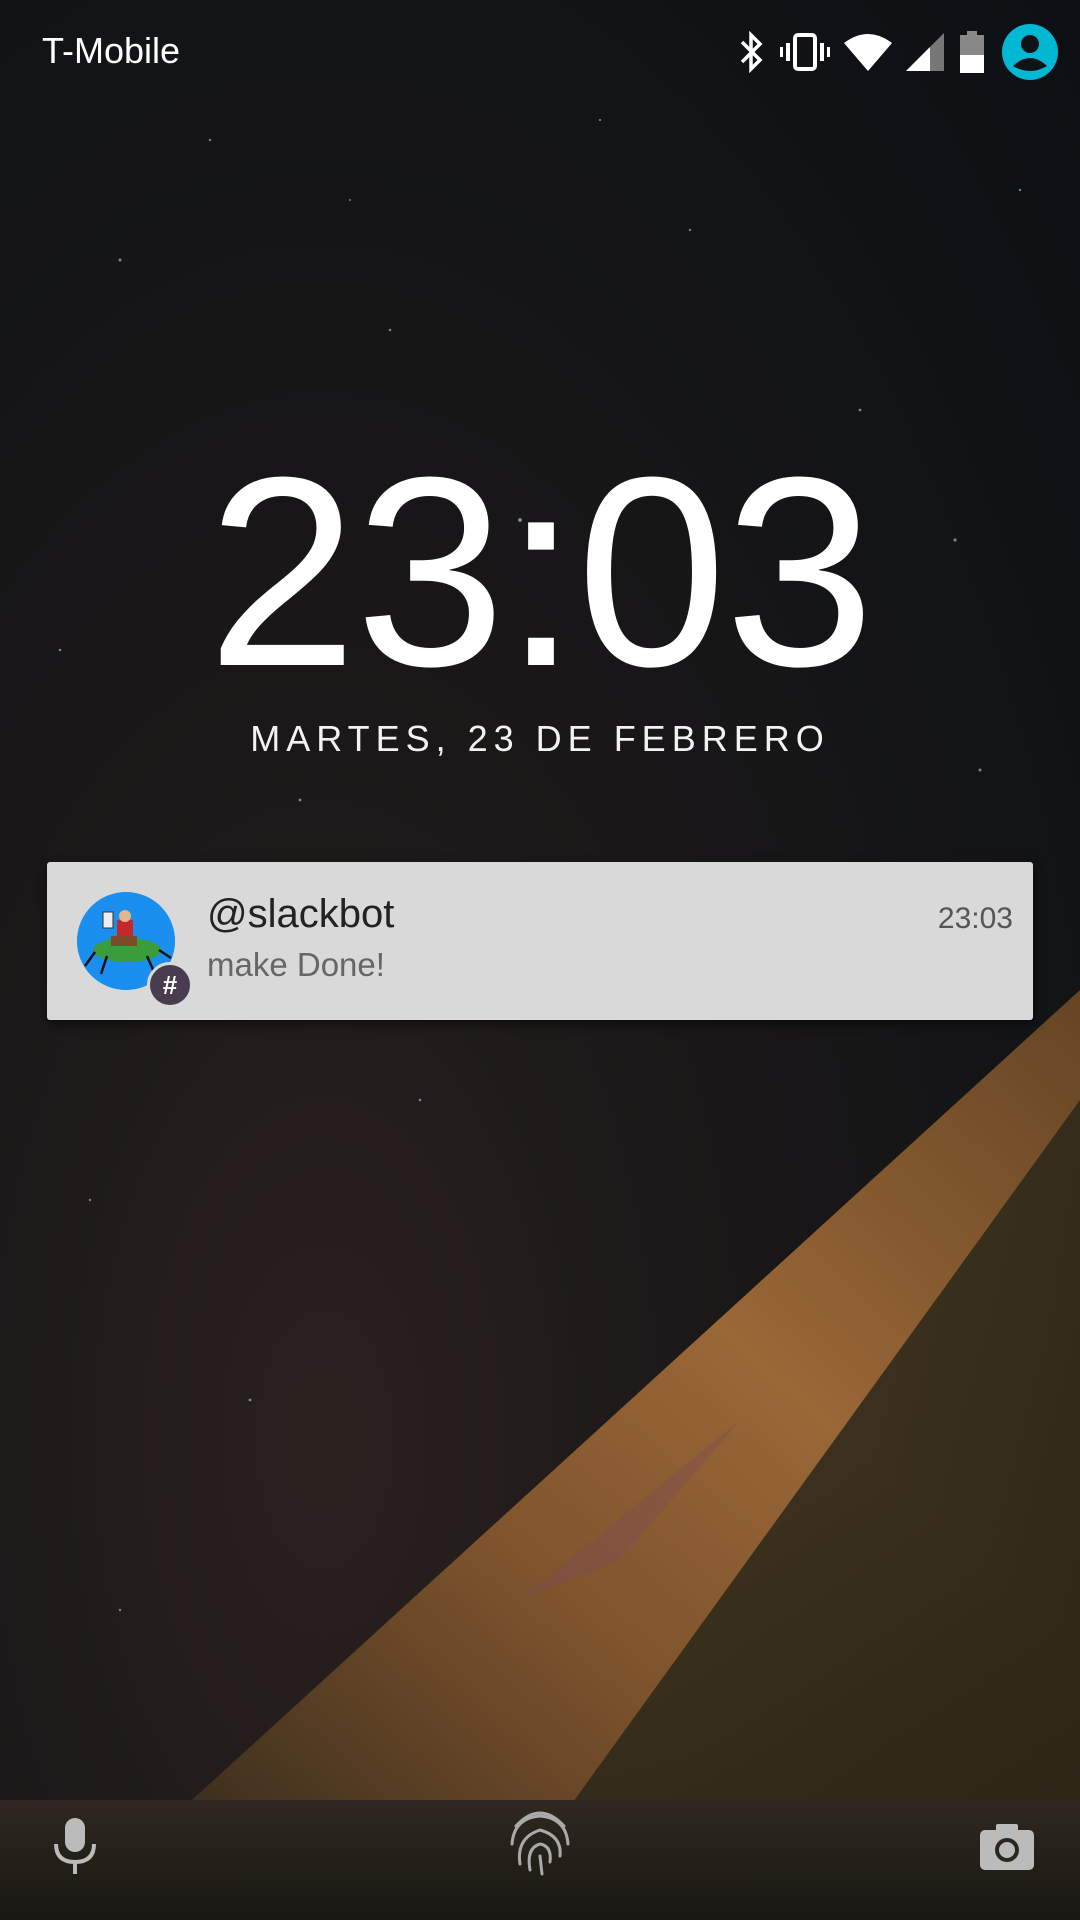  I want to click on microphone-icon, so click(75, 1848).